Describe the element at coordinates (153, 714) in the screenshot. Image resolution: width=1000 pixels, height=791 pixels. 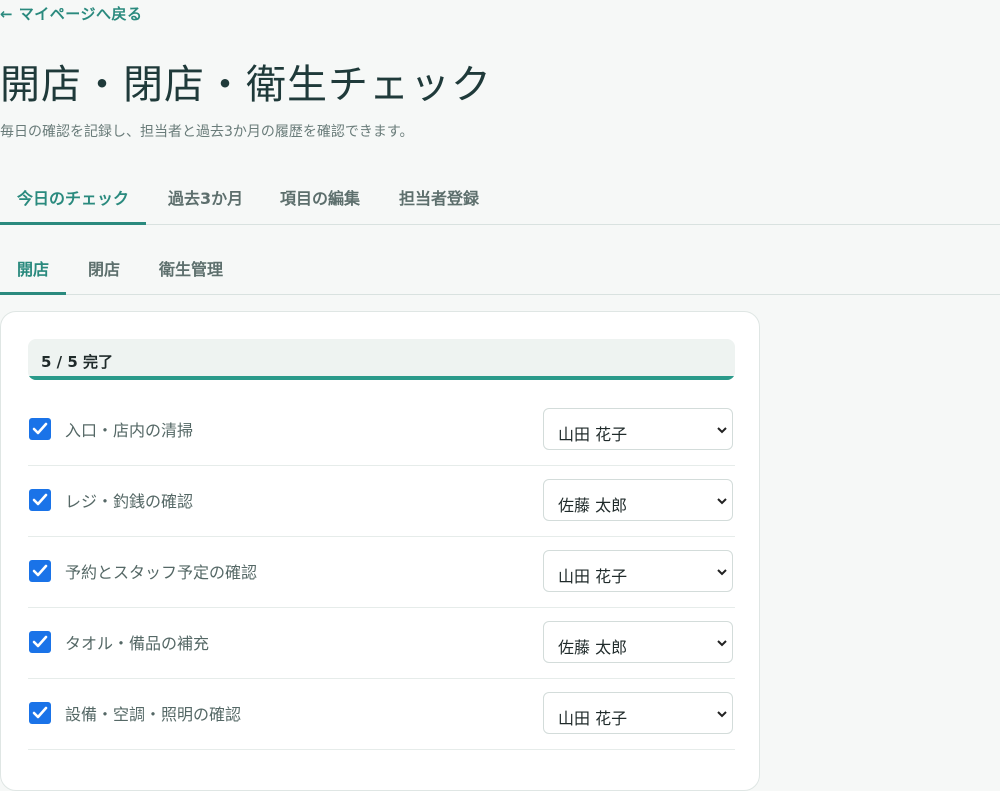
I see `item-label: 設備・空調・照明の確認` at that location.